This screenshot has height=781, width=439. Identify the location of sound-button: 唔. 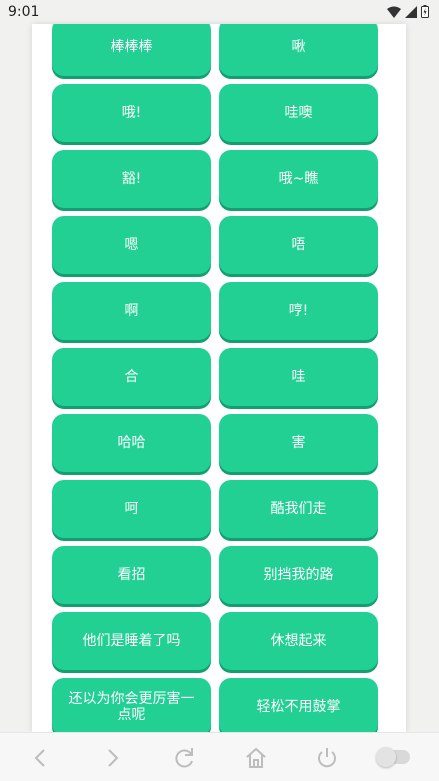
(298, 245).